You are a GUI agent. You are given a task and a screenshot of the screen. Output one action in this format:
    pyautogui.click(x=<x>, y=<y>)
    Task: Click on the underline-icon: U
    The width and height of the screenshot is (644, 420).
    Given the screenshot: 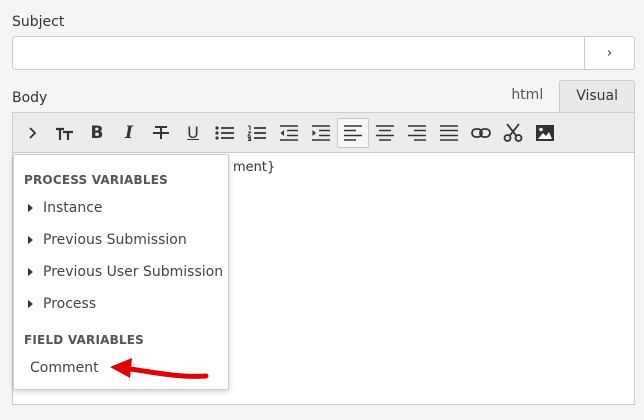 What is the action you would take?
    pyautogui.click(x=193, y=133)
    